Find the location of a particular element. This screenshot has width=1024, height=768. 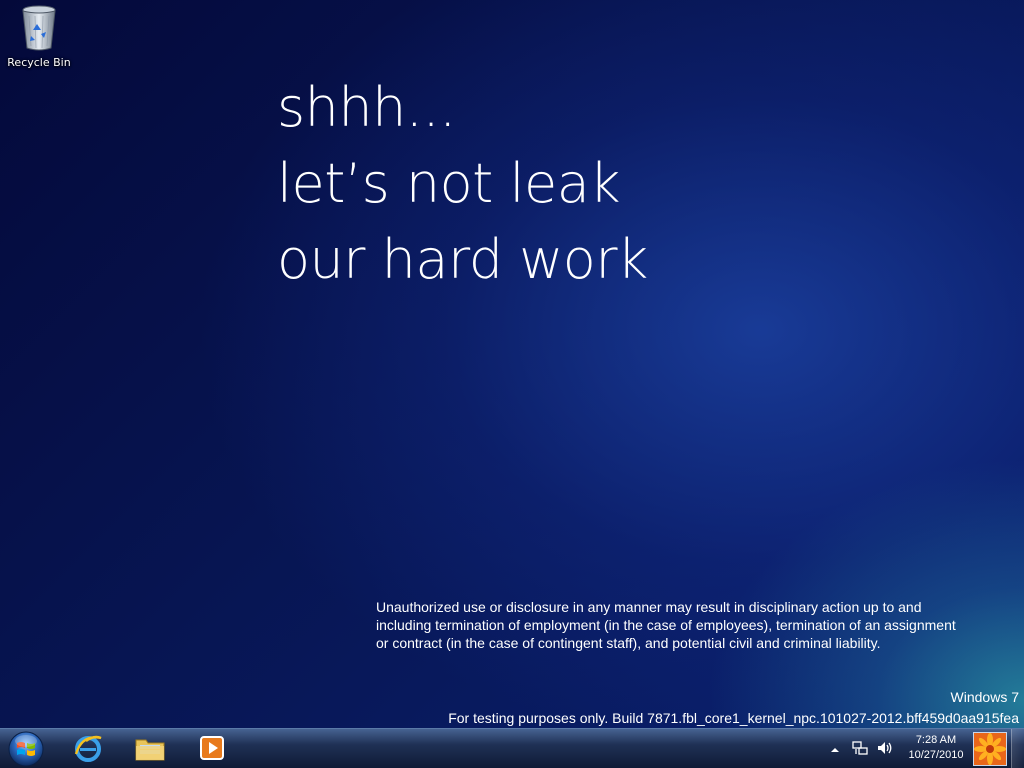

internet-explorer-icon is located at coordinates (88, 748).